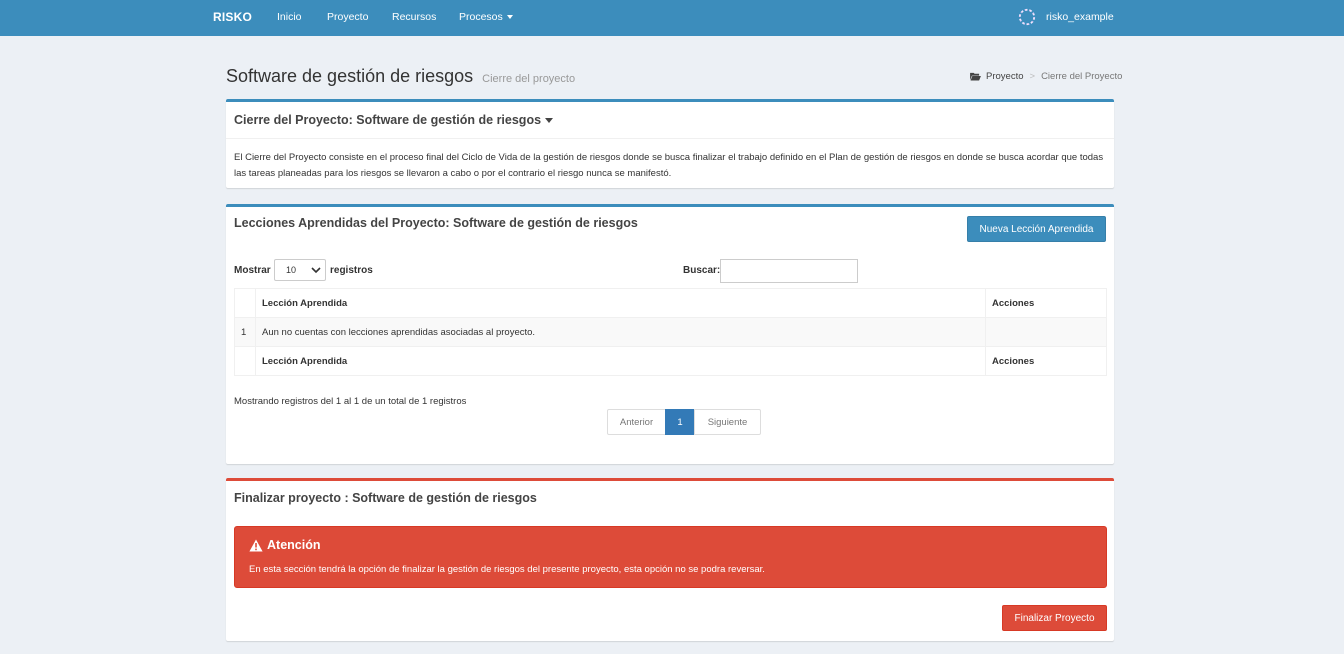 The height and width of the screenshot is (654, 1344). Describe the element at coordinates (529, 79) in the screenshot. I see `page-subtitle: Cierre del proyecto` at that location.